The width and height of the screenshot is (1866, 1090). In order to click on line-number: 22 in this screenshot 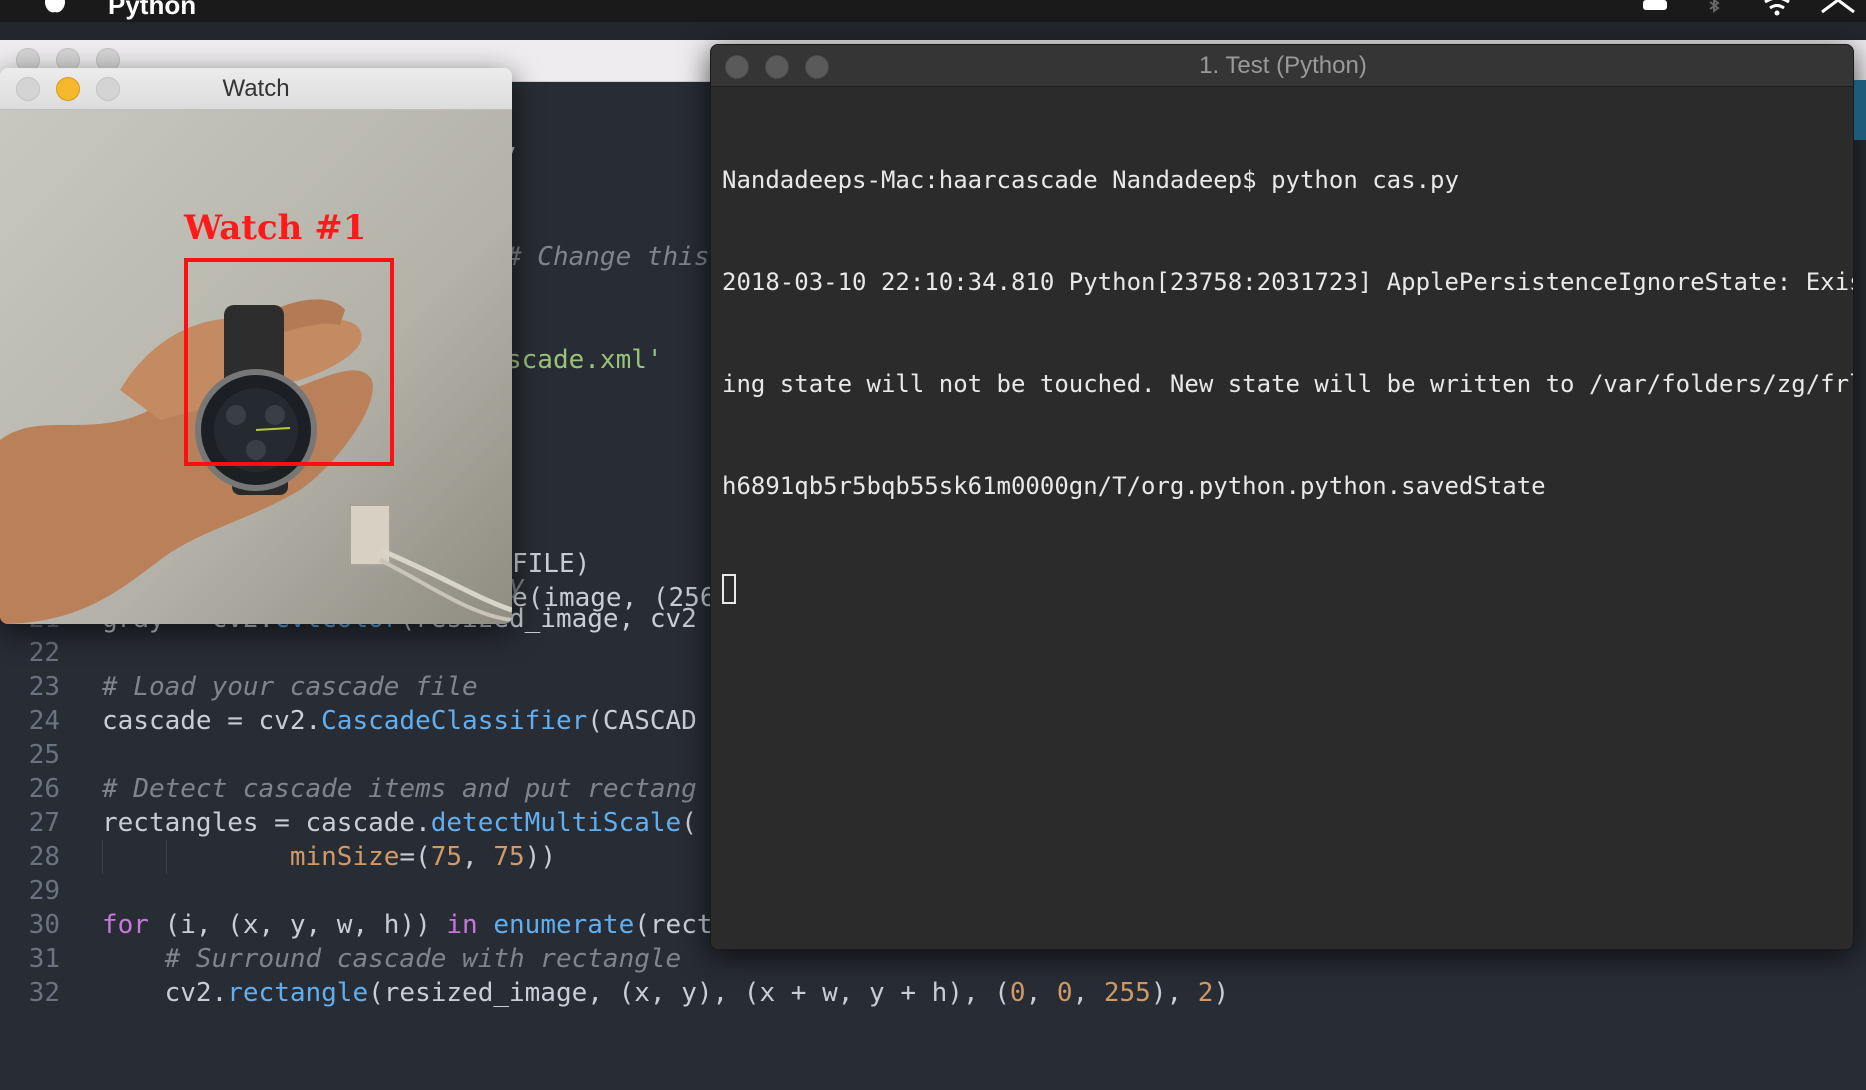, I will do `click(44, 653)`.